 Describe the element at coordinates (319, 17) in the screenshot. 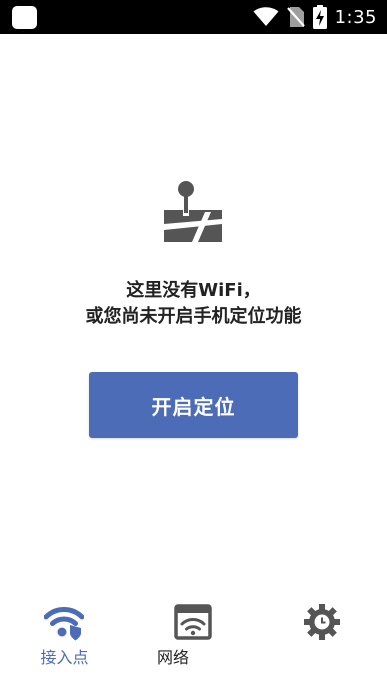

I see `battery-charging-icon` at that location.